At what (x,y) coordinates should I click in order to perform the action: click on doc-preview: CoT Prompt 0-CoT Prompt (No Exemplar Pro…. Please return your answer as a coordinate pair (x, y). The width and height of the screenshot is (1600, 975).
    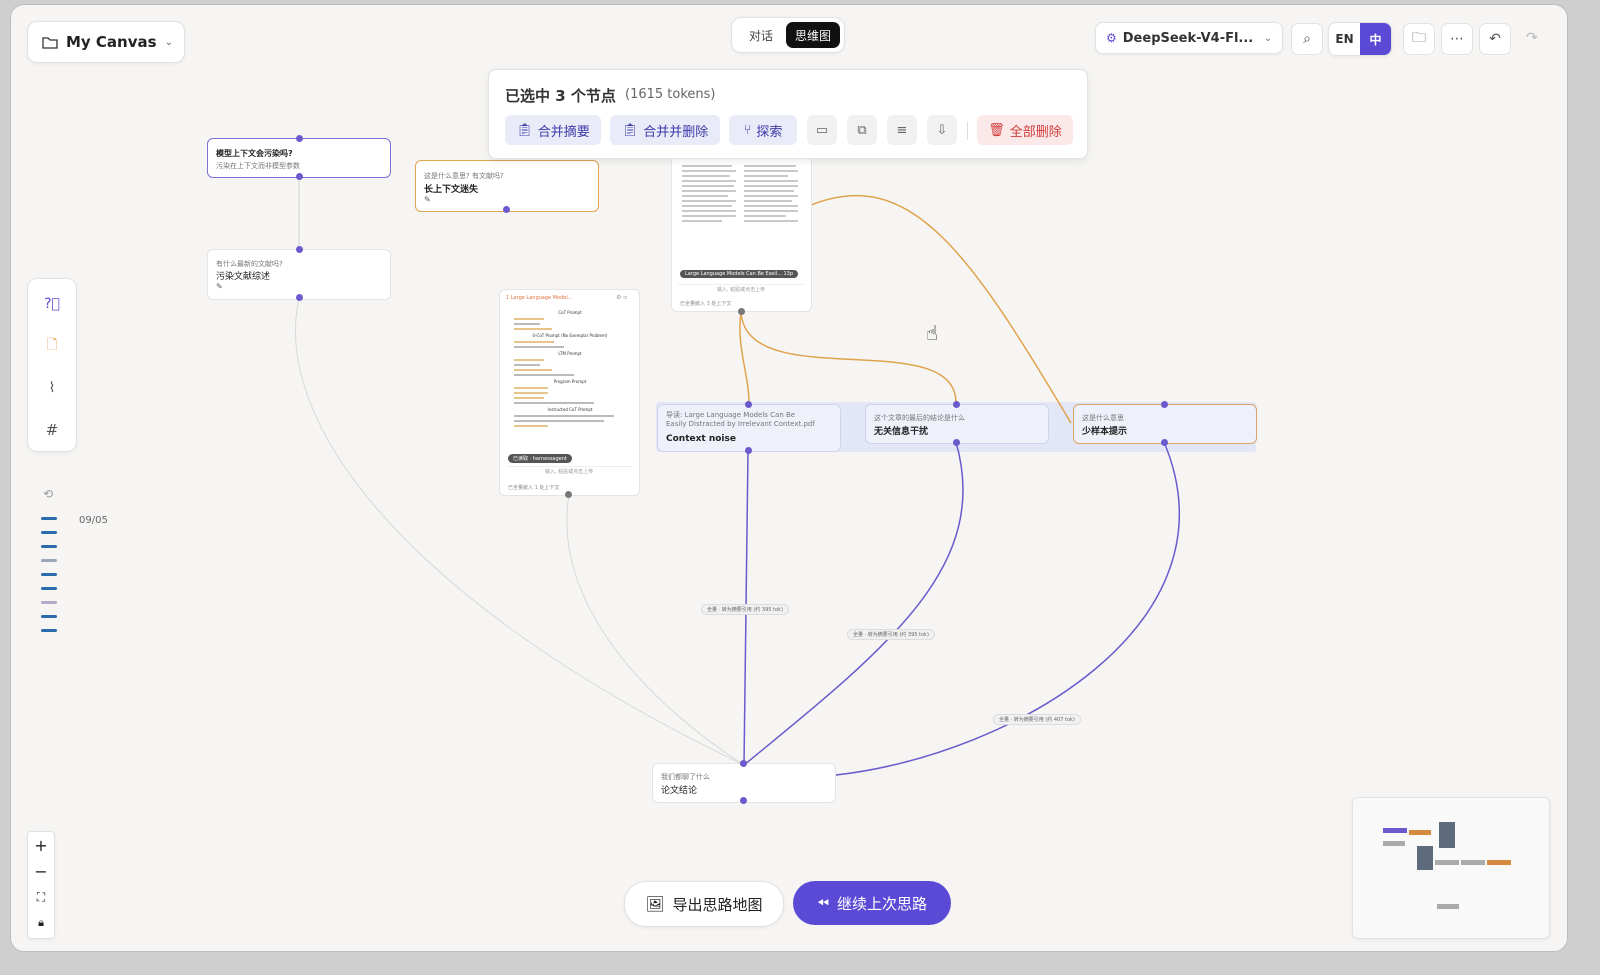
    Looking at the image, I should click on (570, 370).